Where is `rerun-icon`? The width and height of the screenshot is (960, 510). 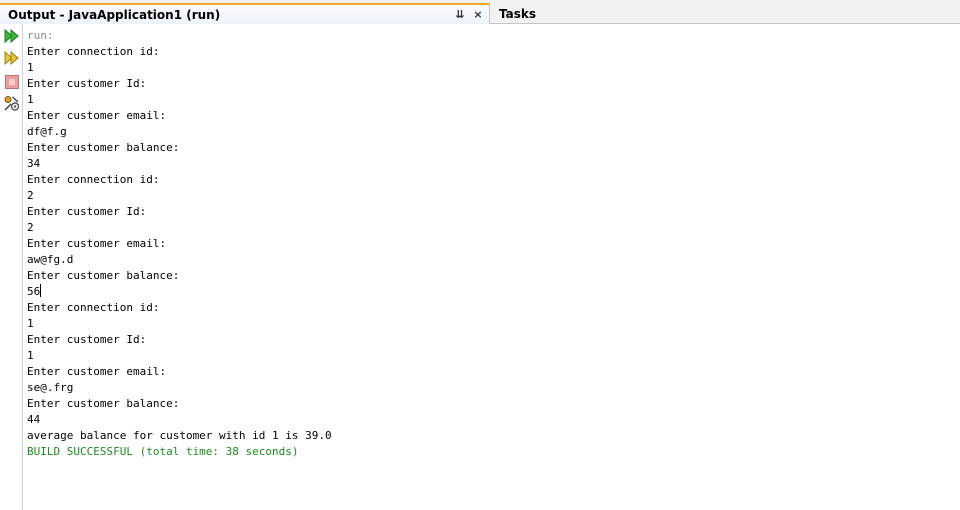 rerun-icon is located at coordinates (11, 35).